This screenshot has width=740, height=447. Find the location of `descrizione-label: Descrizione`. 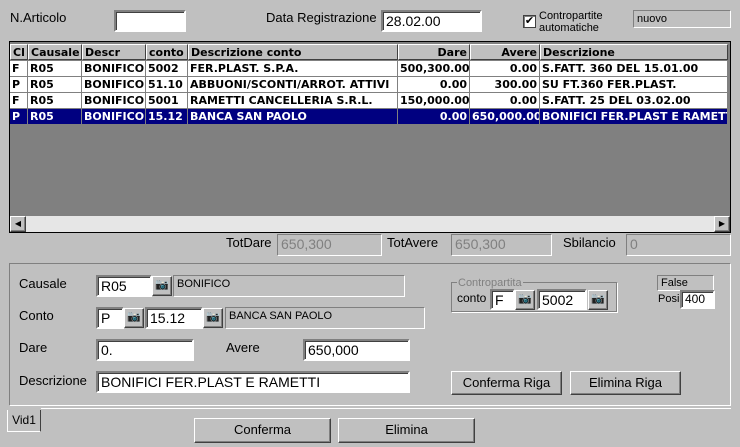

descrizione-label: Descrizione is located at coordinates (53, 380).